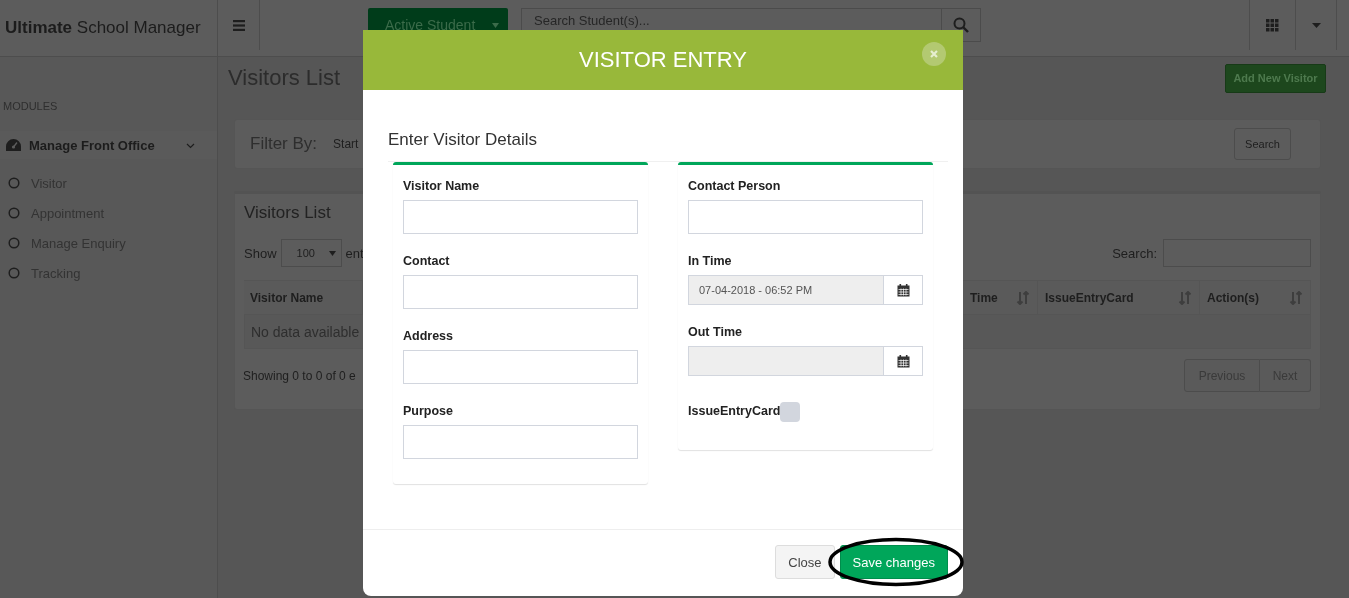  What do you see at coordinates (961, 25) in the screenshot?
I see `search-icon` at bounding box center [961, 25].